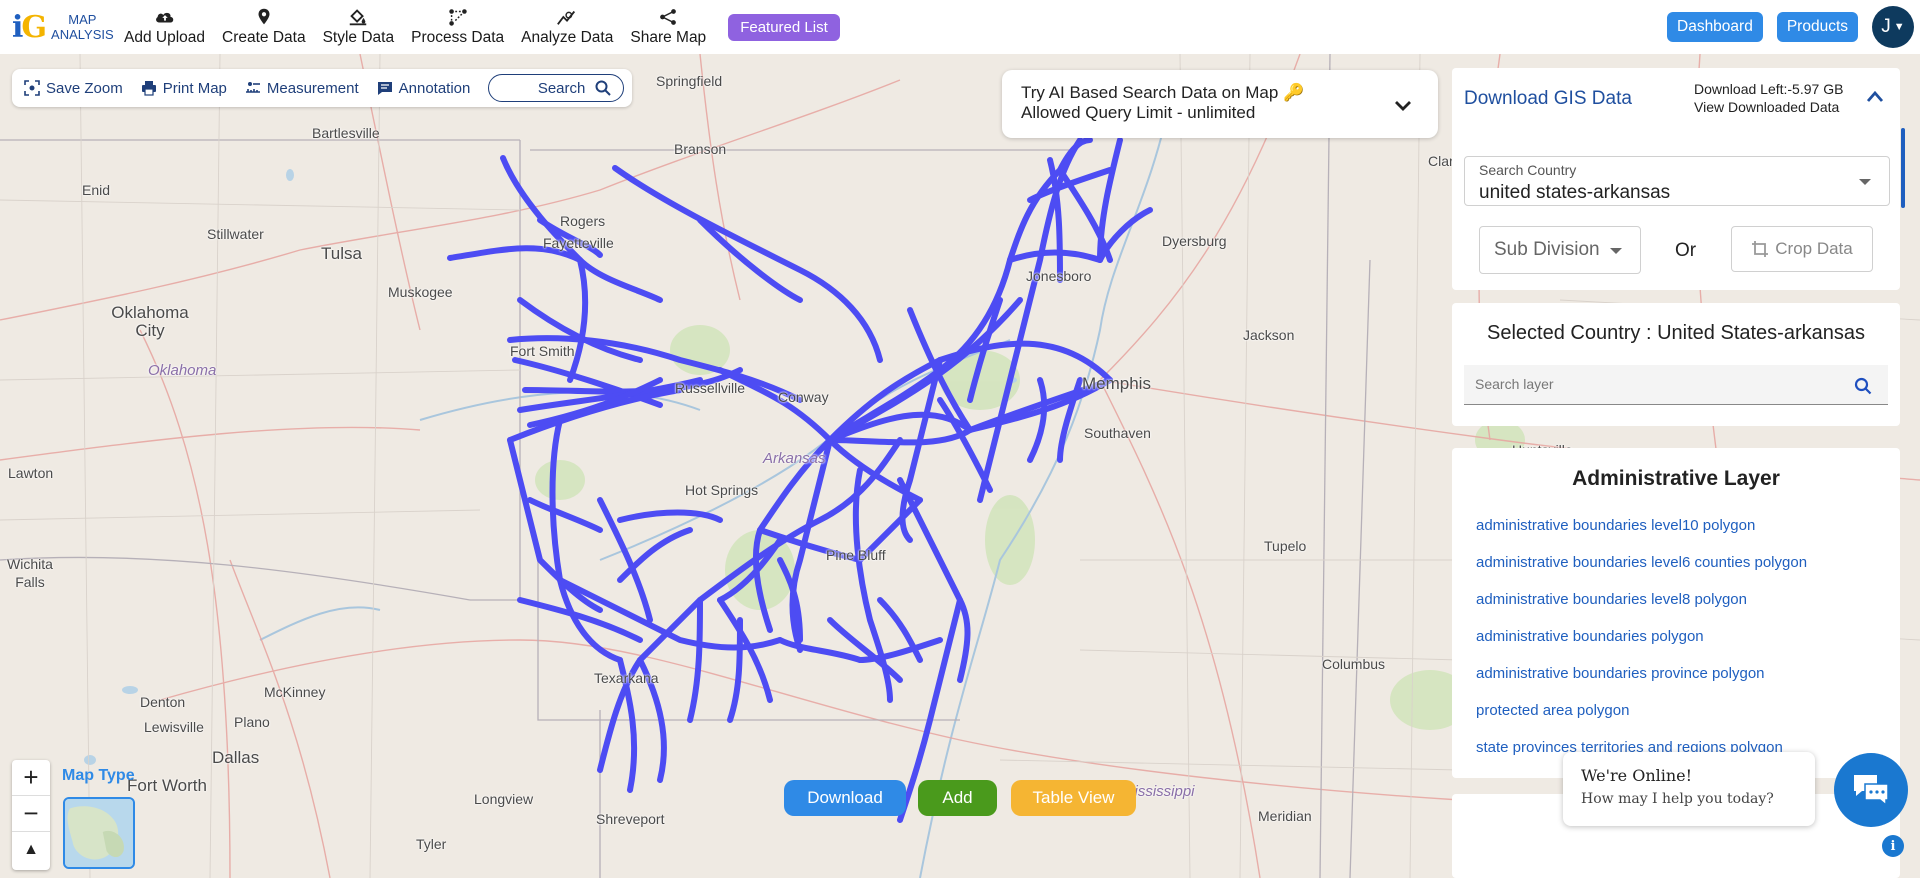 The width and height of the screenshot is (1920, 878). I want to click on crop-data-button: Crop Data, so click(1802, 249).